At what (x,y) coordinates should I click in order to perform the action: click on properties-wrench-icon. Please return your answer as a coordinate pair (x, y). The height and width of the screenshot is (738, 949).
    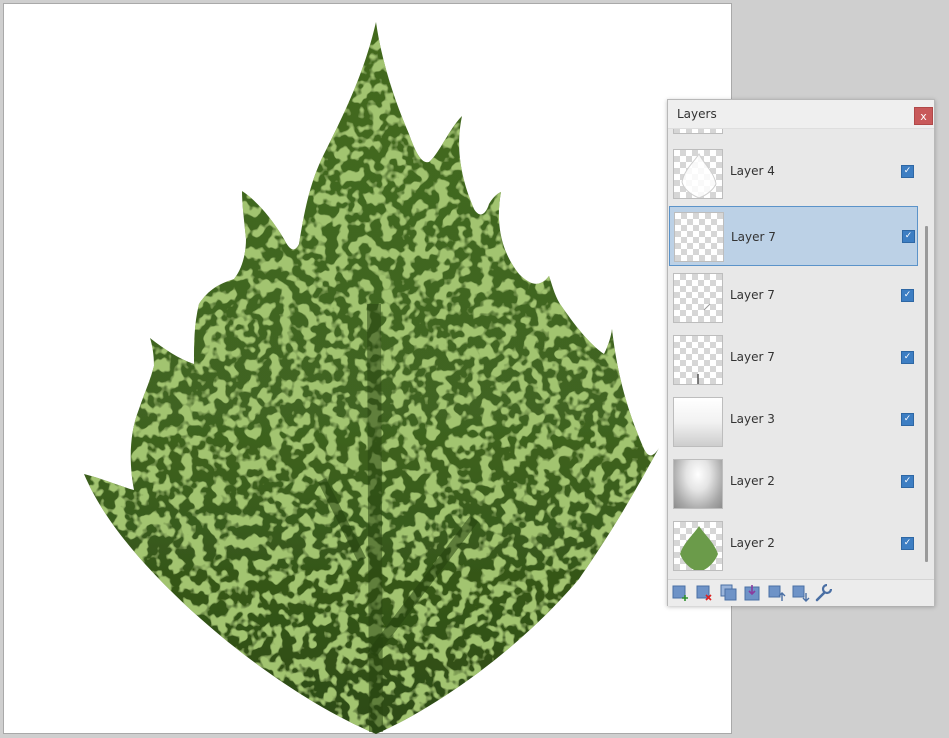
    Looking at the image, I should click on (823, 593).